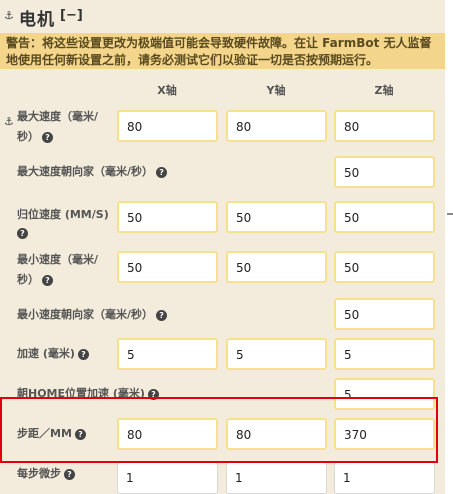  Describe the element at coordinates (58, 126) in the screenshot. I see `max-speed-label: 最大速度（毫米/ 秒）?` at that location.